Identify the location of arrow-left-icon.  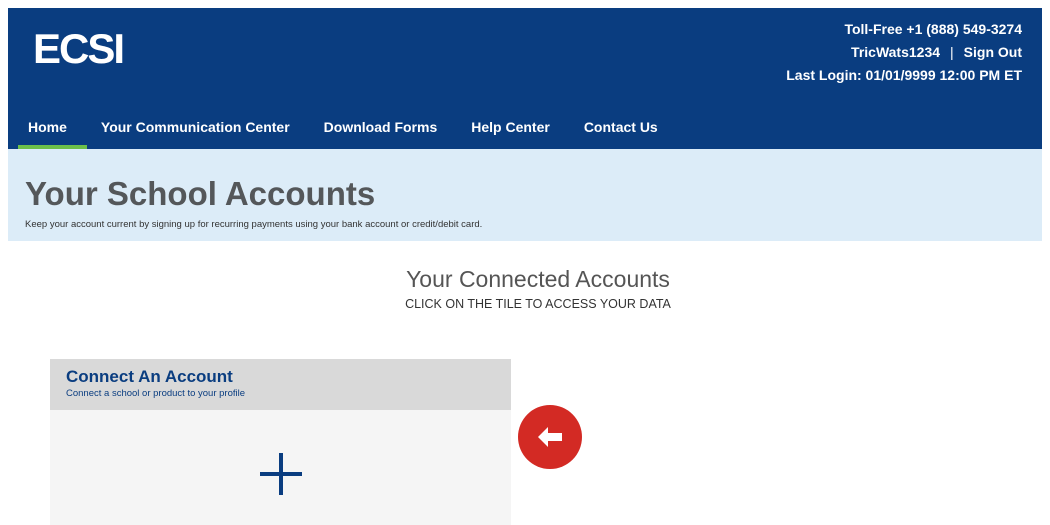
(550, 437).